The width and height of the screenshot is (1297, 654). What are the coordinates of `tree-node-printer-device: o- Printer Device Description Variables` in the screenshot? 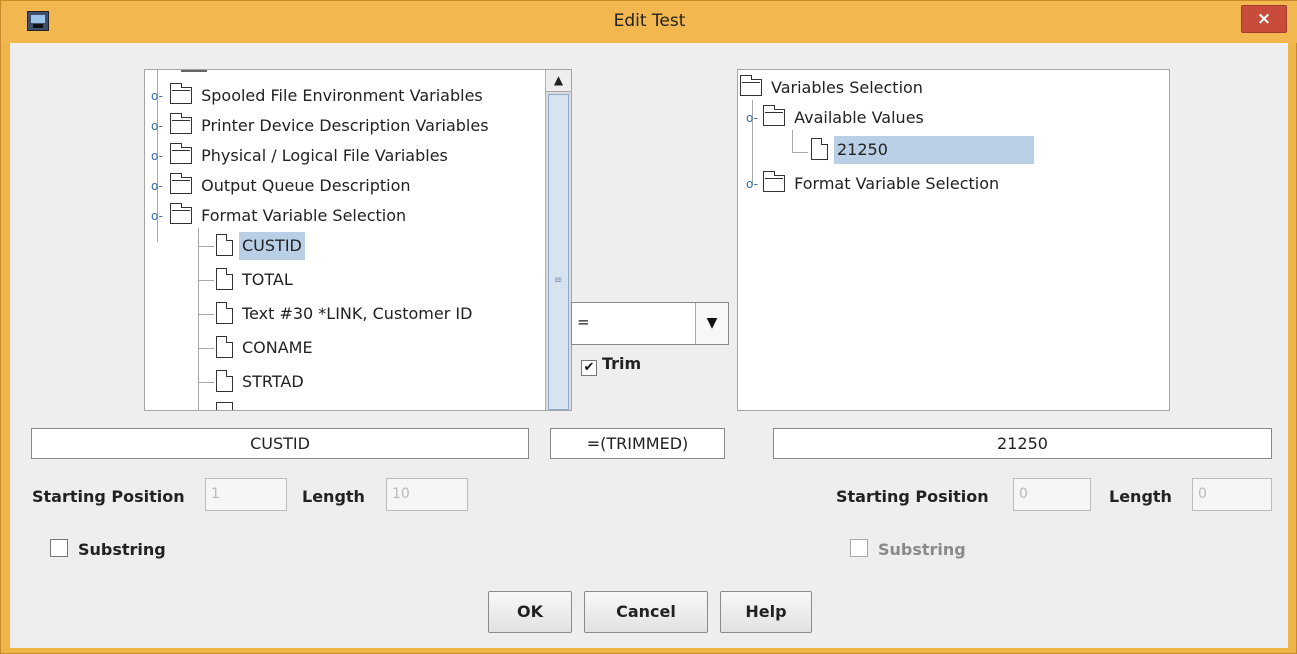 It's located at (321, 126).